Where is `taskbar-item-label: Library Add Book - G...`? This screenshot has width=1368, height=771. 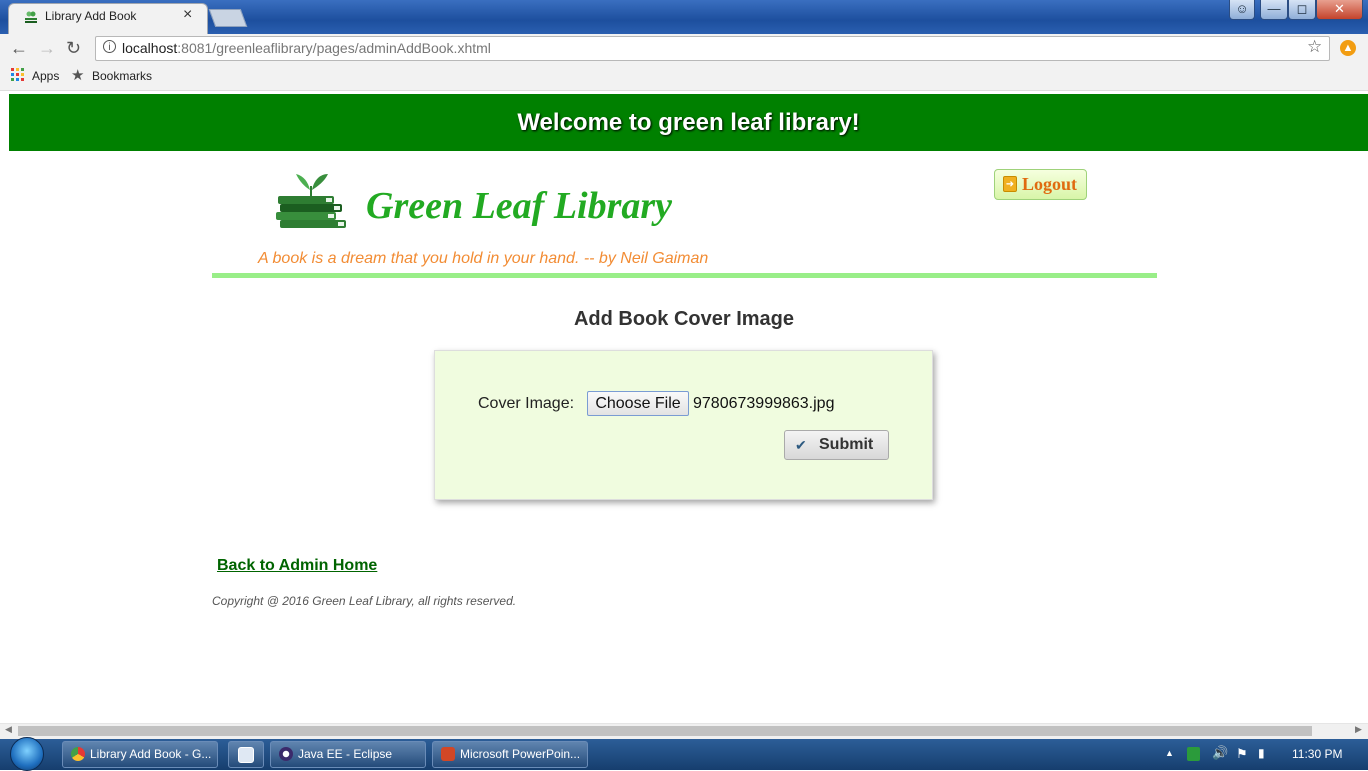
taskbar-item-label: Library Add Book - G... is located at coordinates (151, 754).